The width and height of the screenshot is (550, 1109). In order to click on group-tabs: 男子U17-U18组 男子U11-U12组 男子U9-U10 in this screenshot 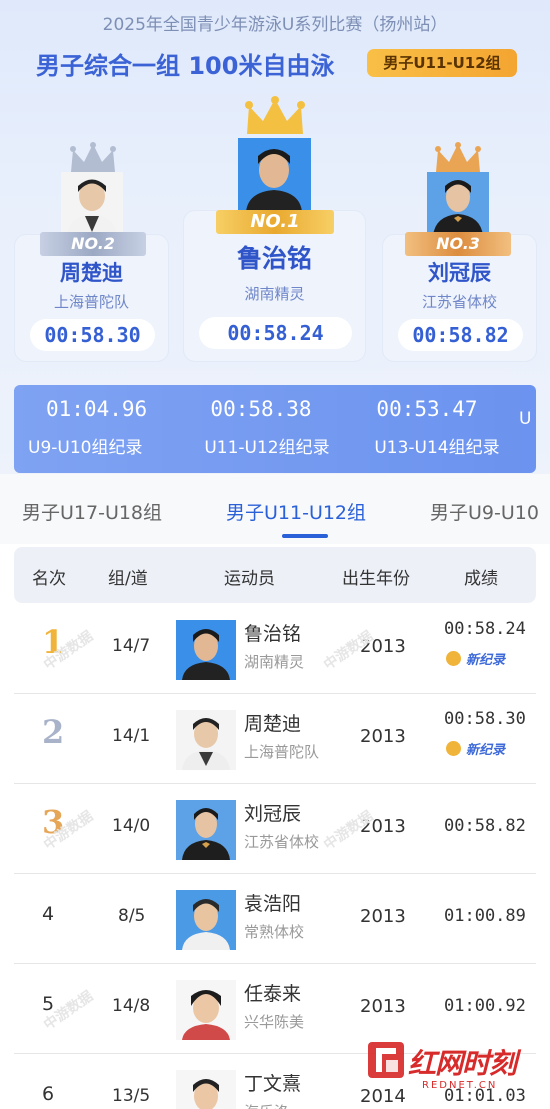, I will do `click(275, 509)`.